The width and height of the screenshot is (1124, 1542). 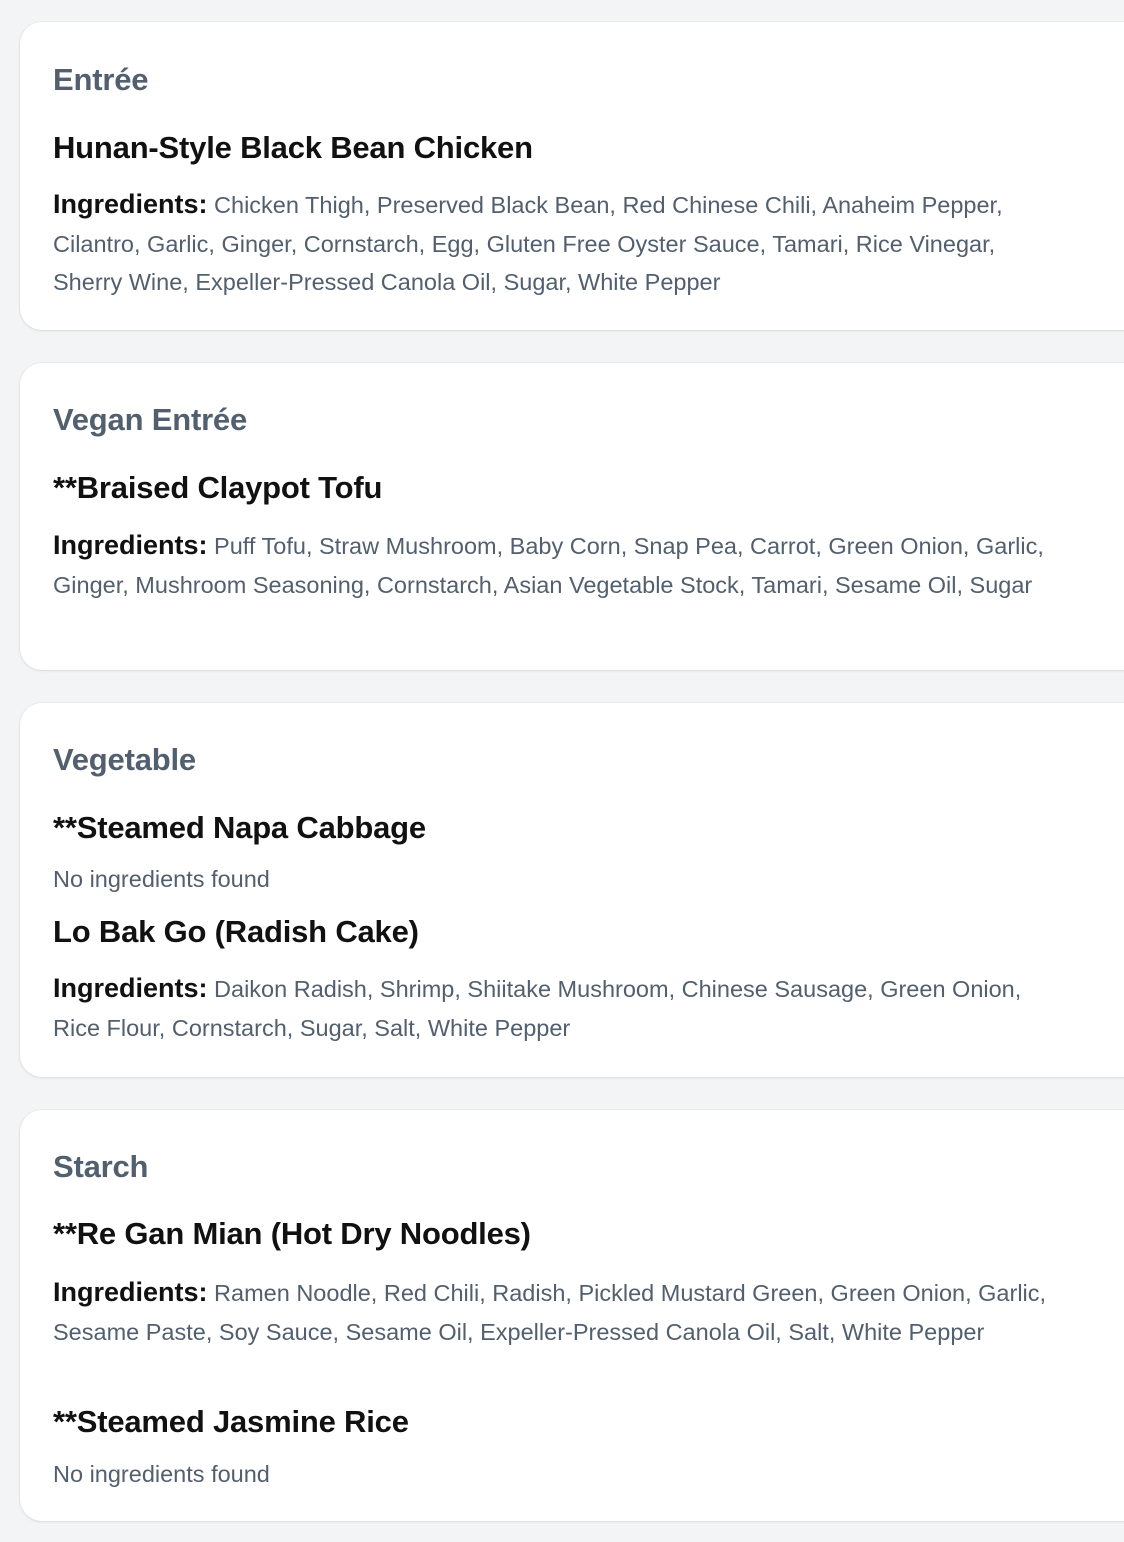 What do you see at coordinates (292, 1233) in the screenshot?
I see `dish-name: **Re Gan Mian (Hot Dry Noodles)` at bounding box center [292, 1233].